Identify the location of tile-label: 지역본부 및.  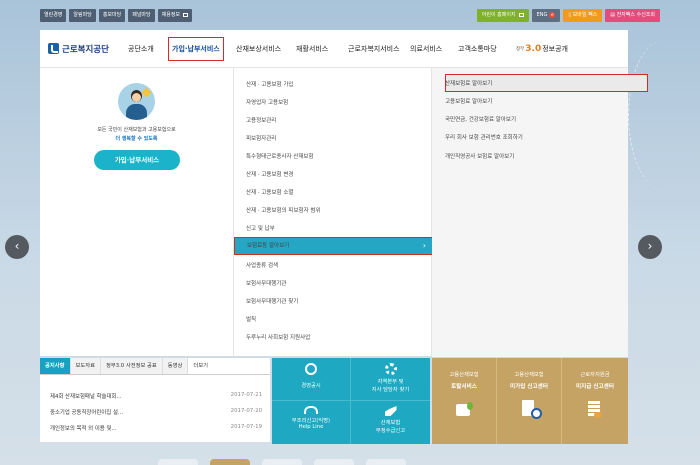
(390, 382).